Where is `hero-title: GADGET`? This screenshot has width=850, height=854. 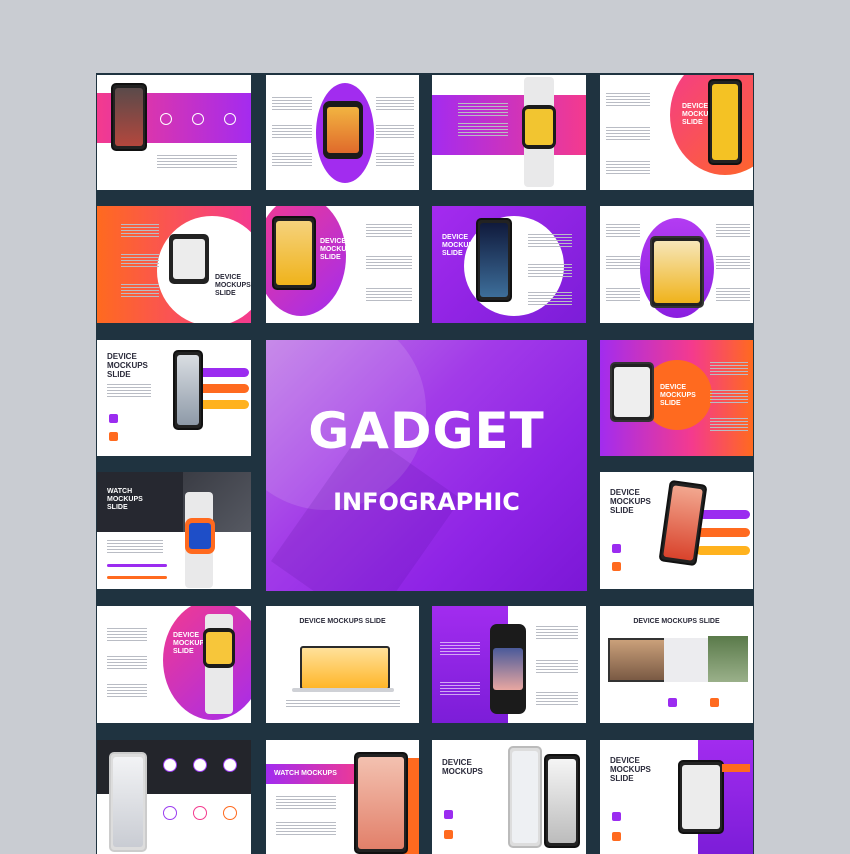
hero-title: GADGET is located at coordinates (426, 431).